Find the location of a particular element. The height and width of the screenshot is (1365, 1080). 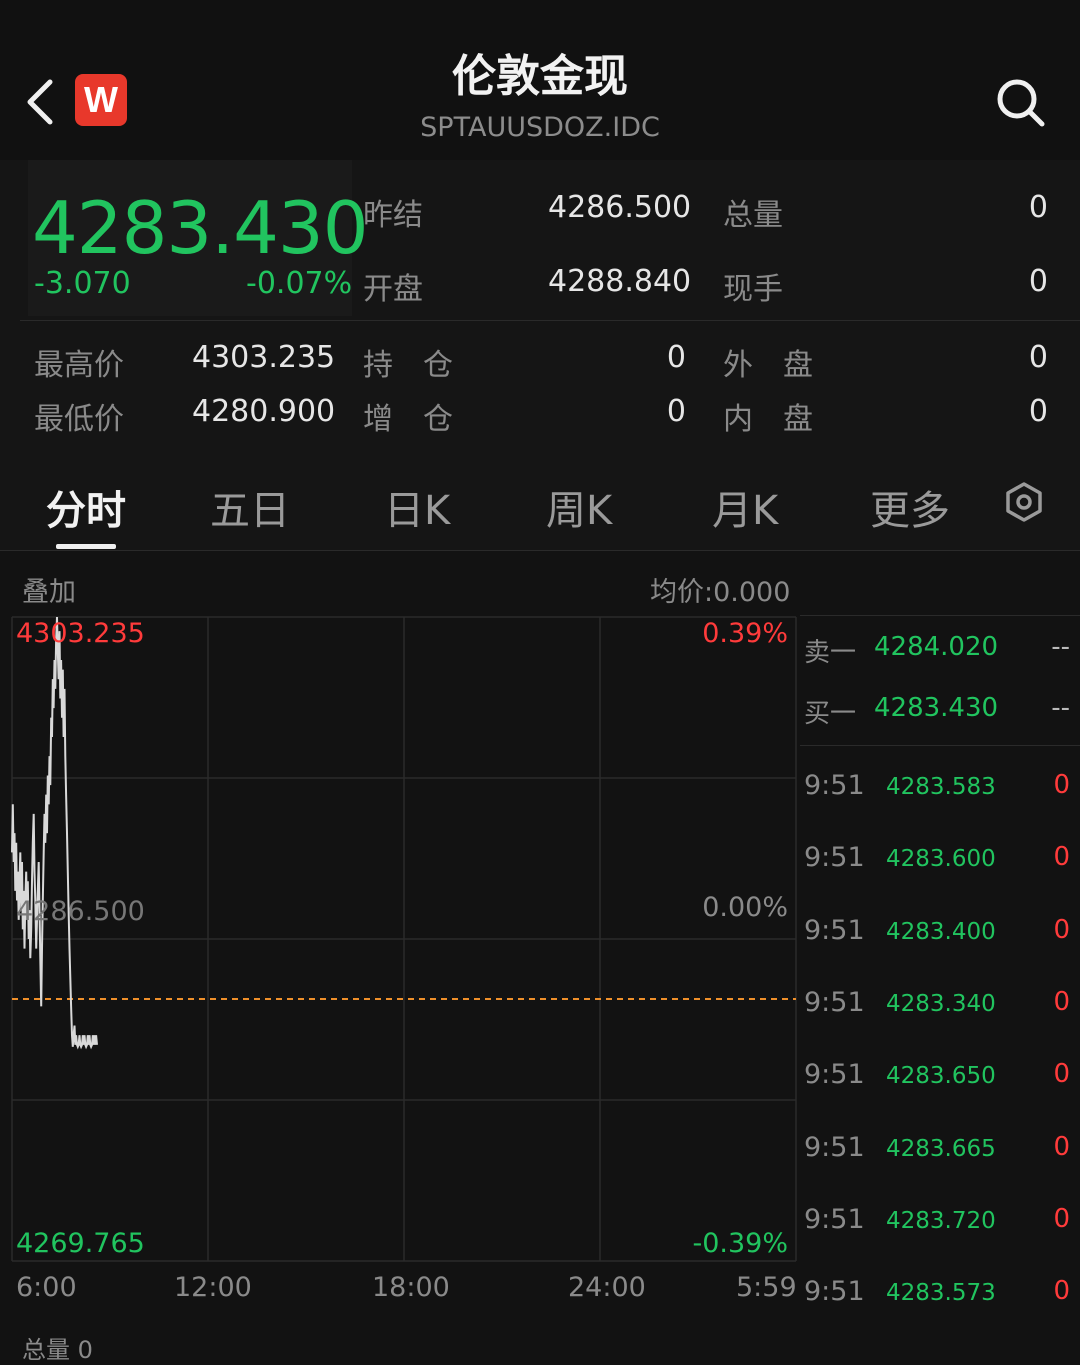

x-label: 24:00 is located at coordinates (607, 1287).